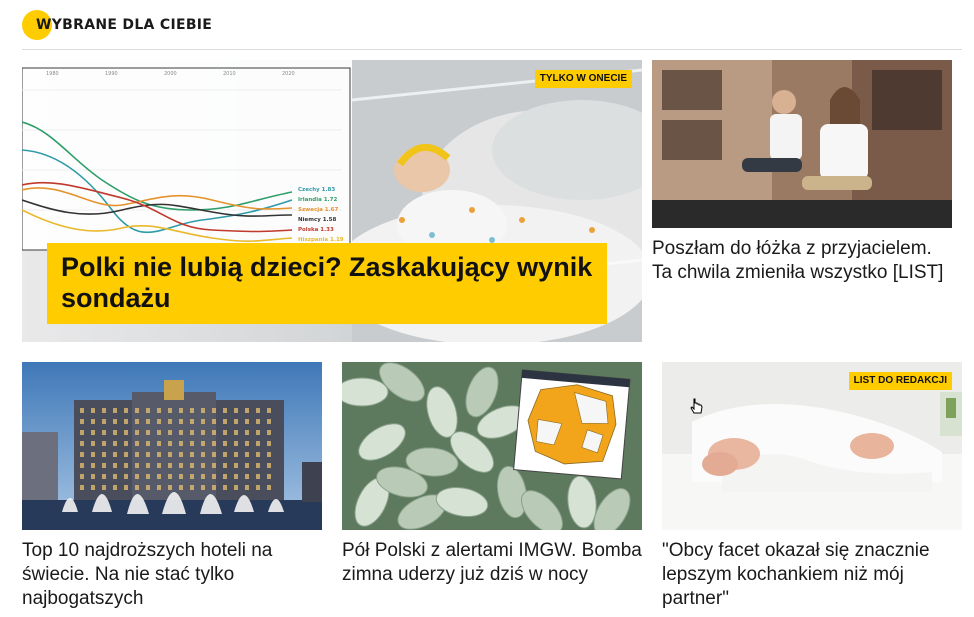 This screenshot has width=974, height=617. What do you see at coordinates (317, 220) in the screenshot?
I see `hero-chart-legend-label: Niemcy 1.58` at bounding box center [317, 220].